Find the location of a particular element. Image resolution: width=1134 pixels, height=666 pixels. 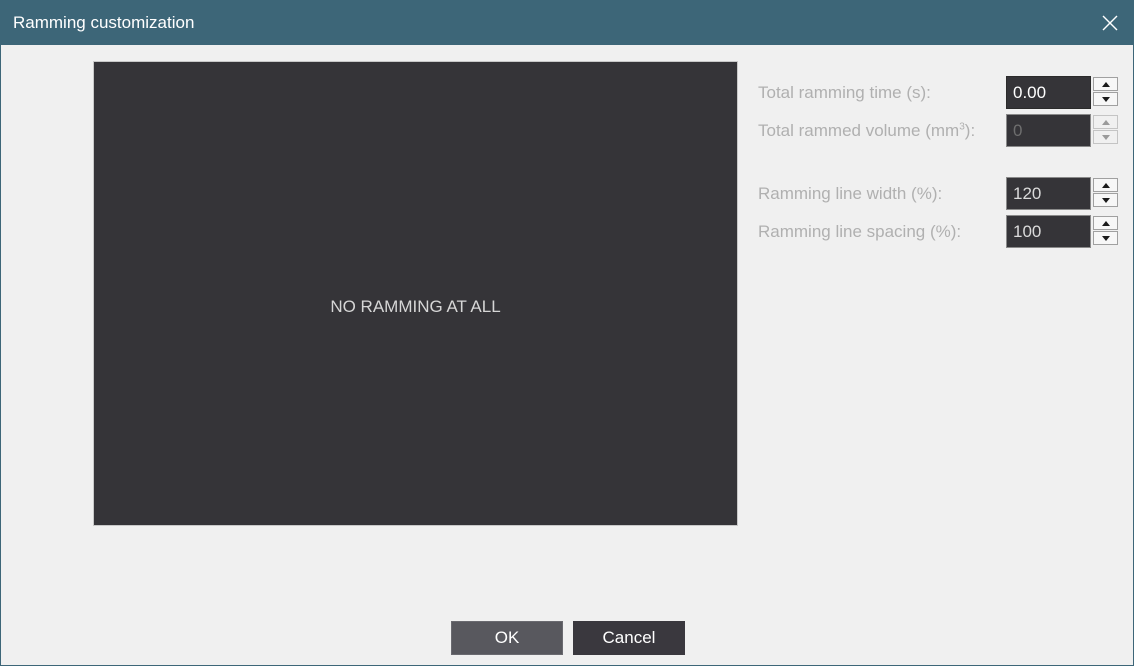

total-ramming-time-label: Total ramming time (s): is located at coordinates (844, 92).